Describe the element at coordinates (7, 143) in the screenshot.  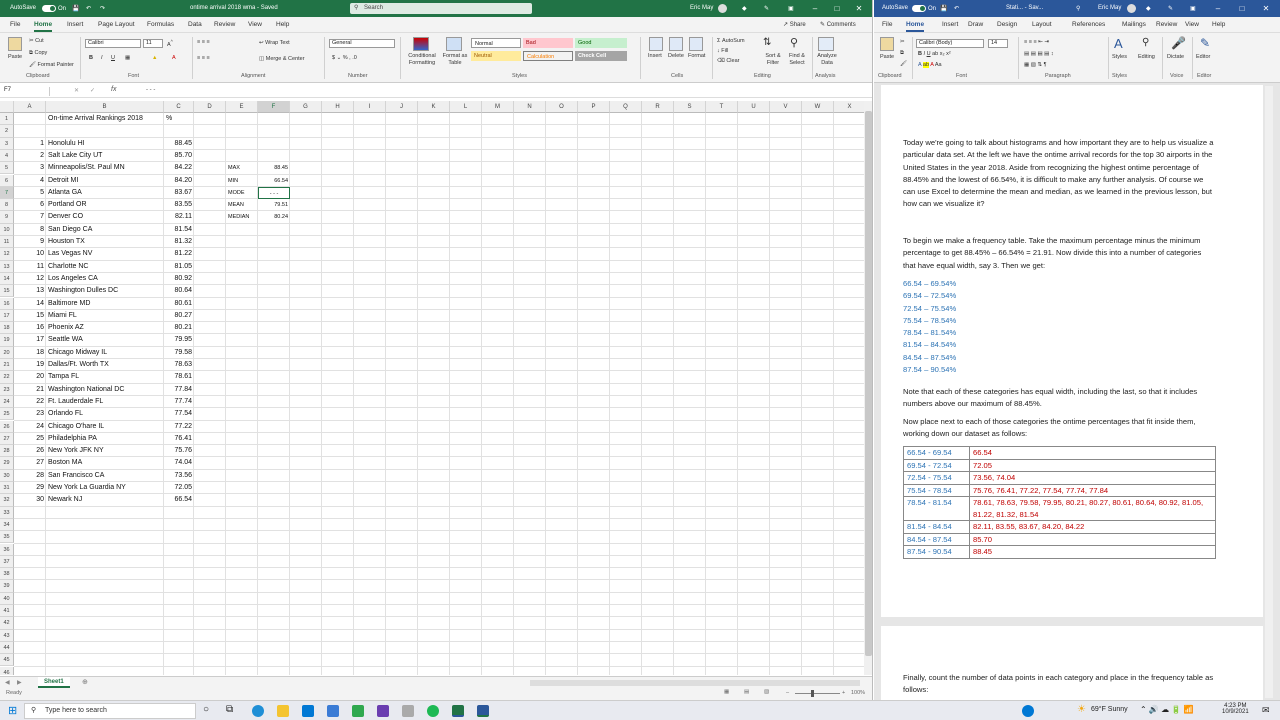
I see `row-header: 3` at that location.